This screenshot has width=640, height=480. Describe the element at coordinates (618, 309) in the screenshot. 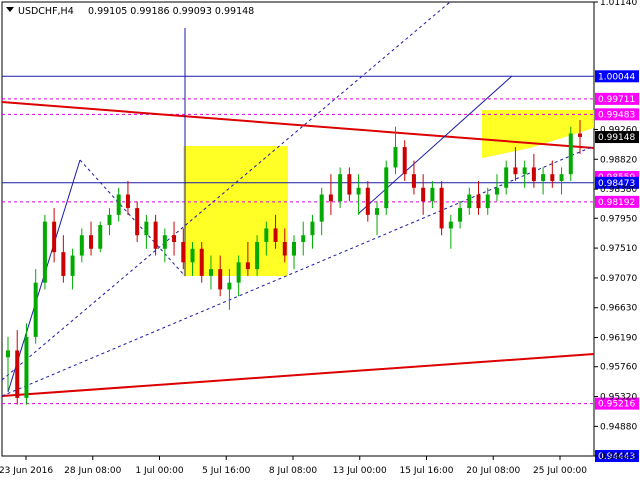

I see `y-tick-label: 0.96630` at that location.